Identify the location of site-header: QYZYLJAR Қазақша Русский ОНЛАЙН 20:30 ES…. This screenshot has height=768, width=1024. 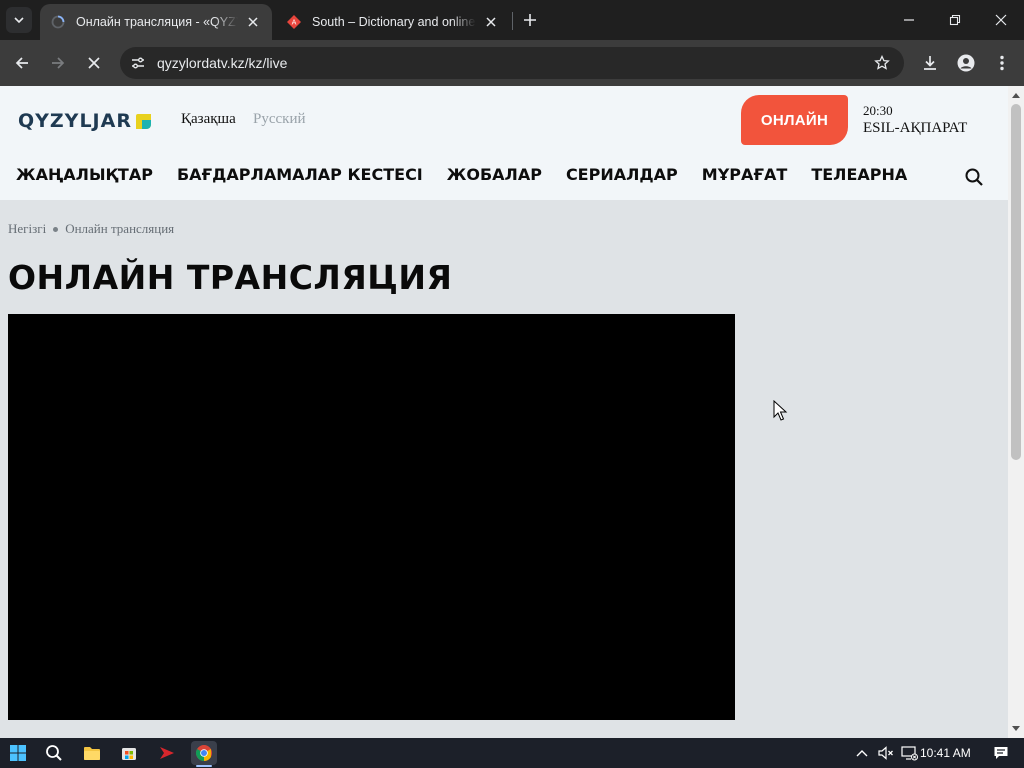
(504, 143).